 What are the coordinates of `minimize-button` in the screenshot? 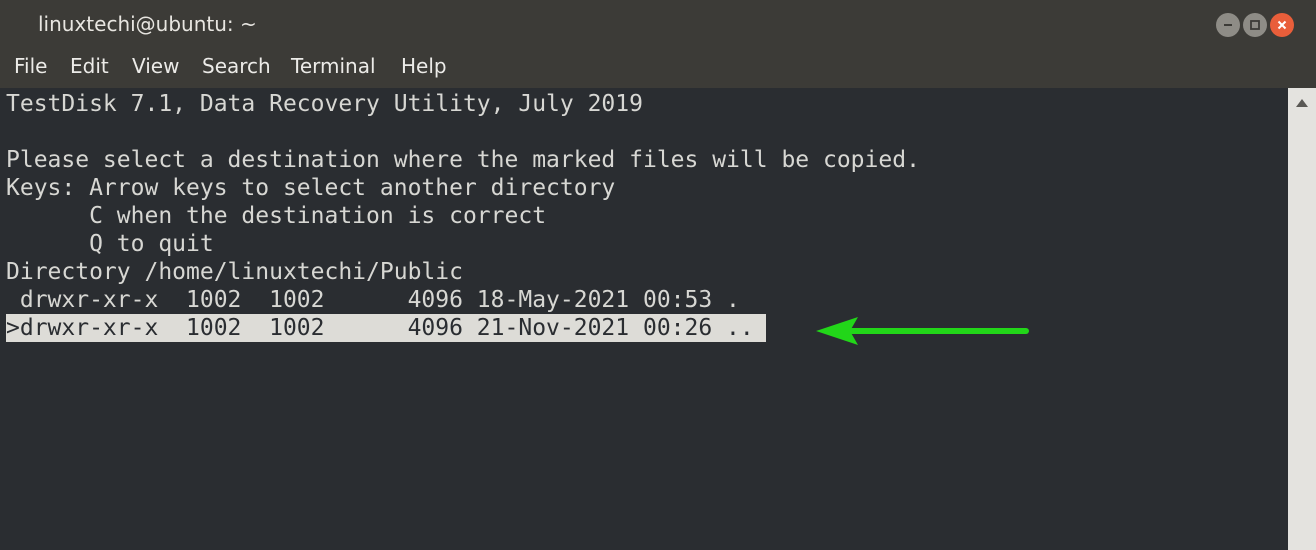 It's located at (1228, 25).